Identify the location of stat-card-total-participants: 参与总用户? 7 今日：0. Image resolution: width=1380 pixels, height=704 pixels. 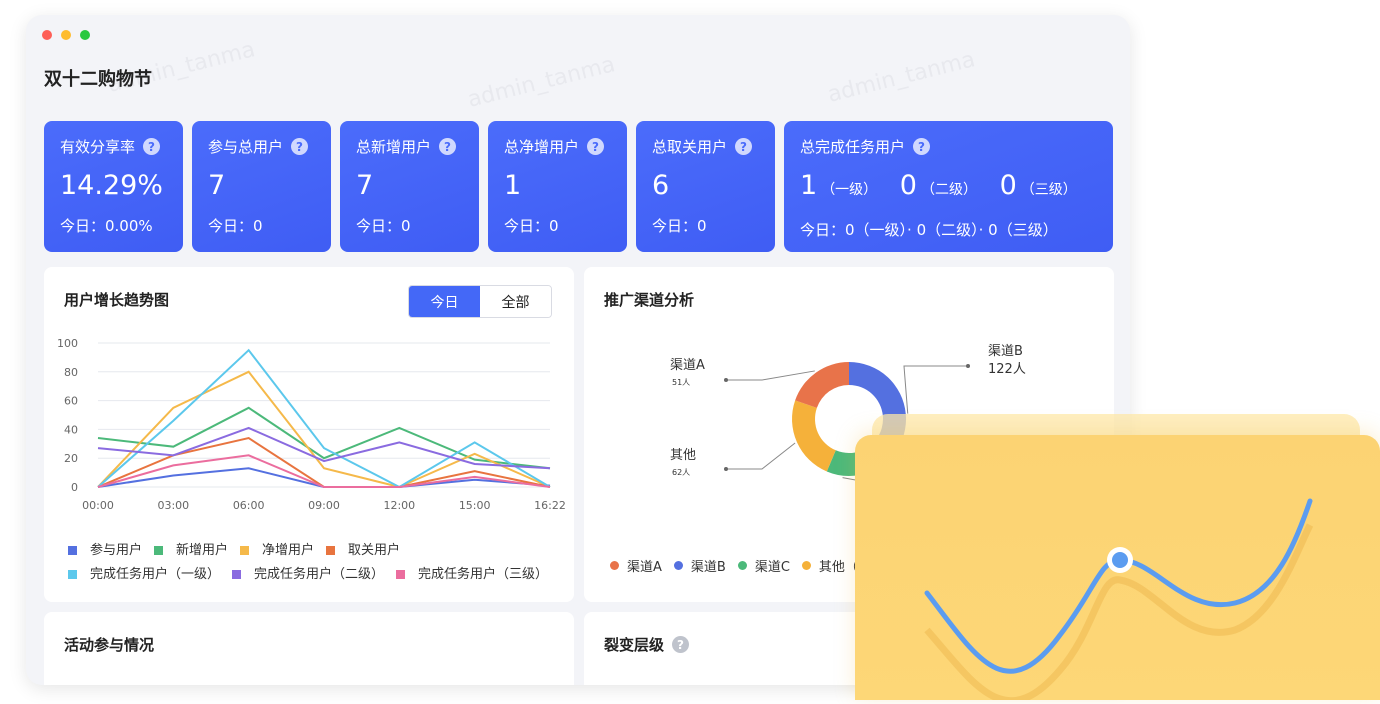
(261, 186).